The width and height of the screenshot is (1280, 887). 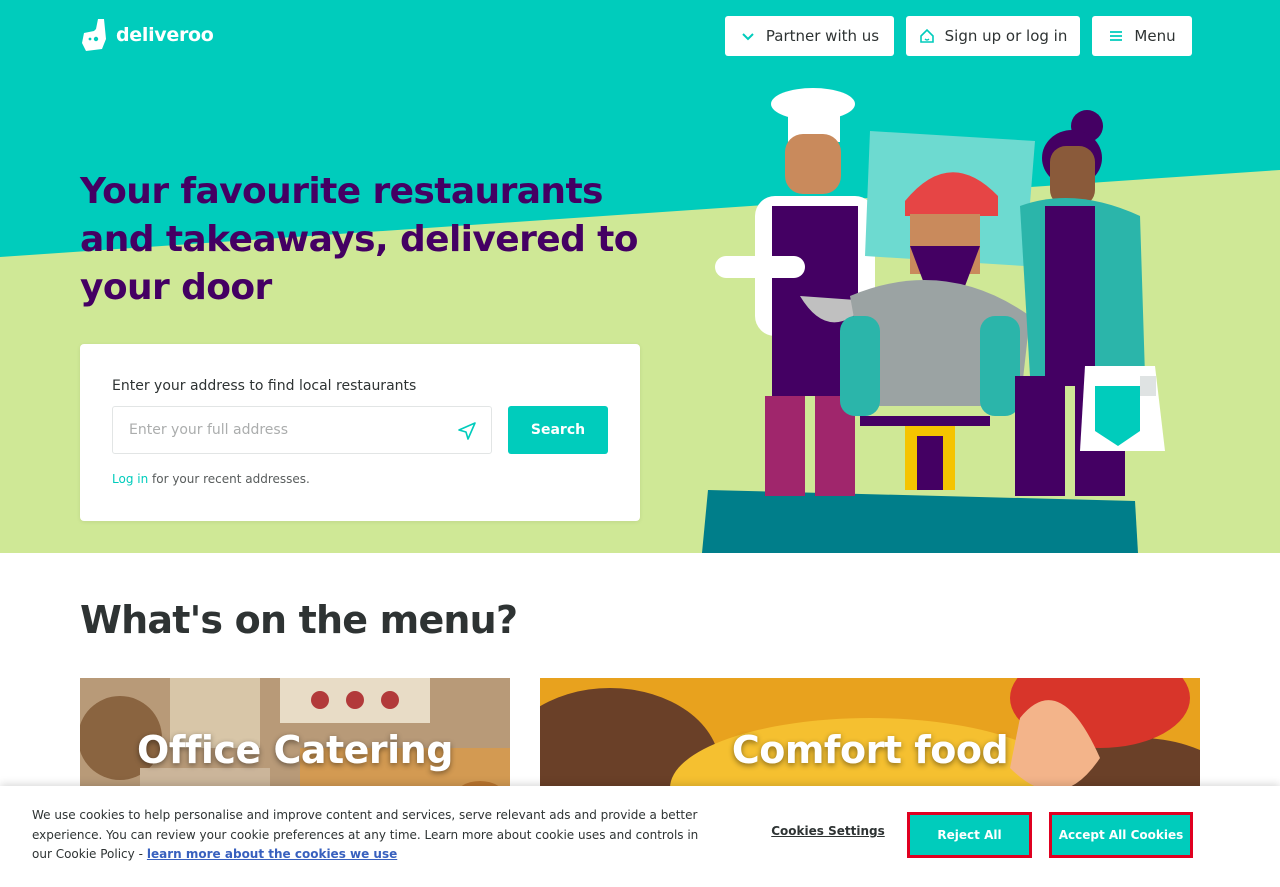 I want to click on chevron-down-icon, so click(x=748, y=37).